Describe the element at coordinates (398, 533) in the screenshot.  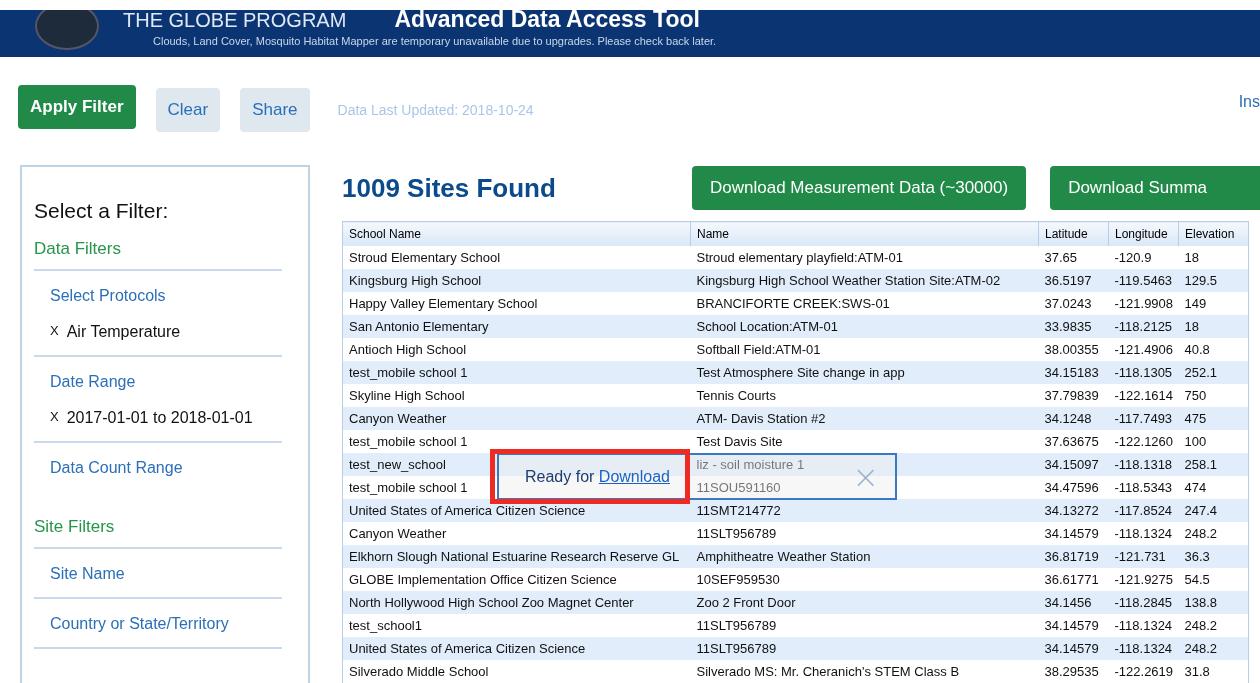
I see `table-cell: Canyon Weather` at that location.